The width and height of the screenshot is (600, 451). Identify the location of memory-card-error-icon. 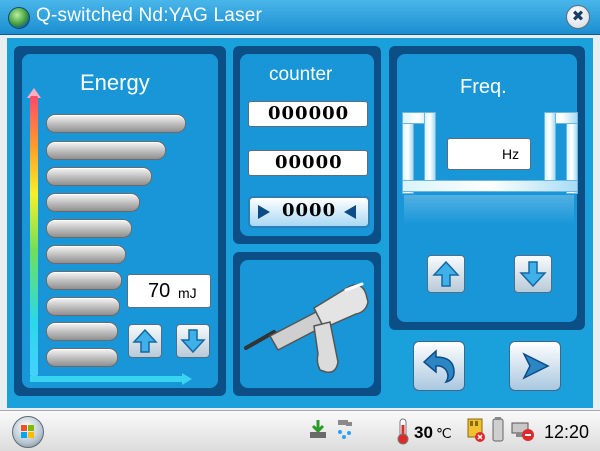
(476, 430).